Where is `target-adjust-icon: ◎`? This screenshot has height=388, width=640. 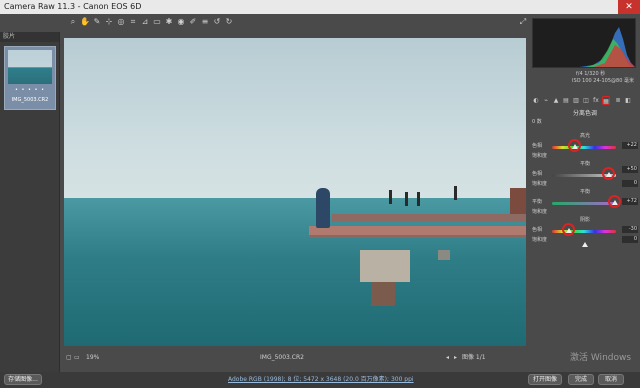 target-adjust-icon: ◎ is located at coordinates (121, 22).